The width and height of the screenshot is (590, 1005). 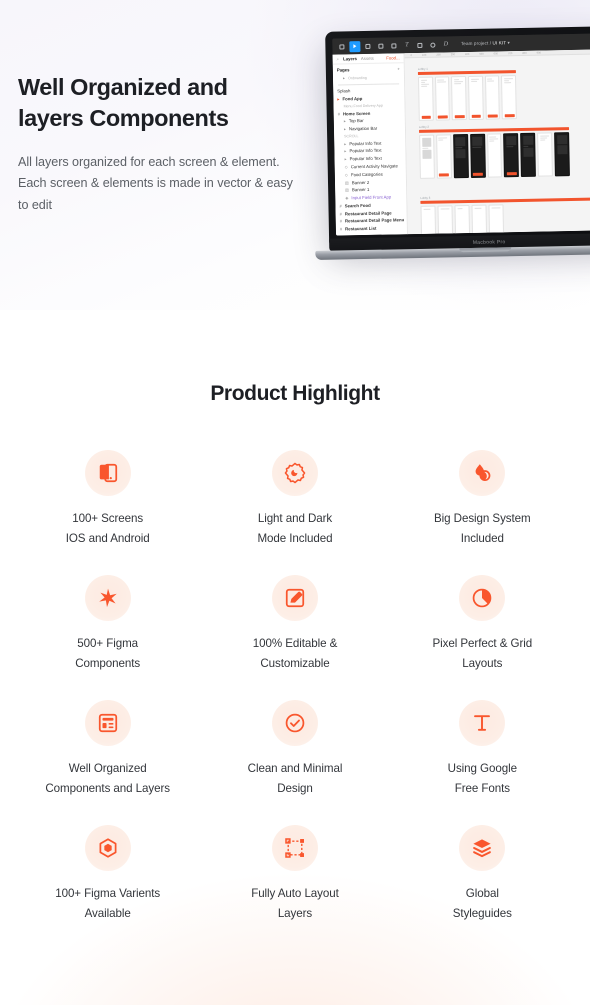 I want to click on ruler-tick: 300, so click(x=453, y=54).